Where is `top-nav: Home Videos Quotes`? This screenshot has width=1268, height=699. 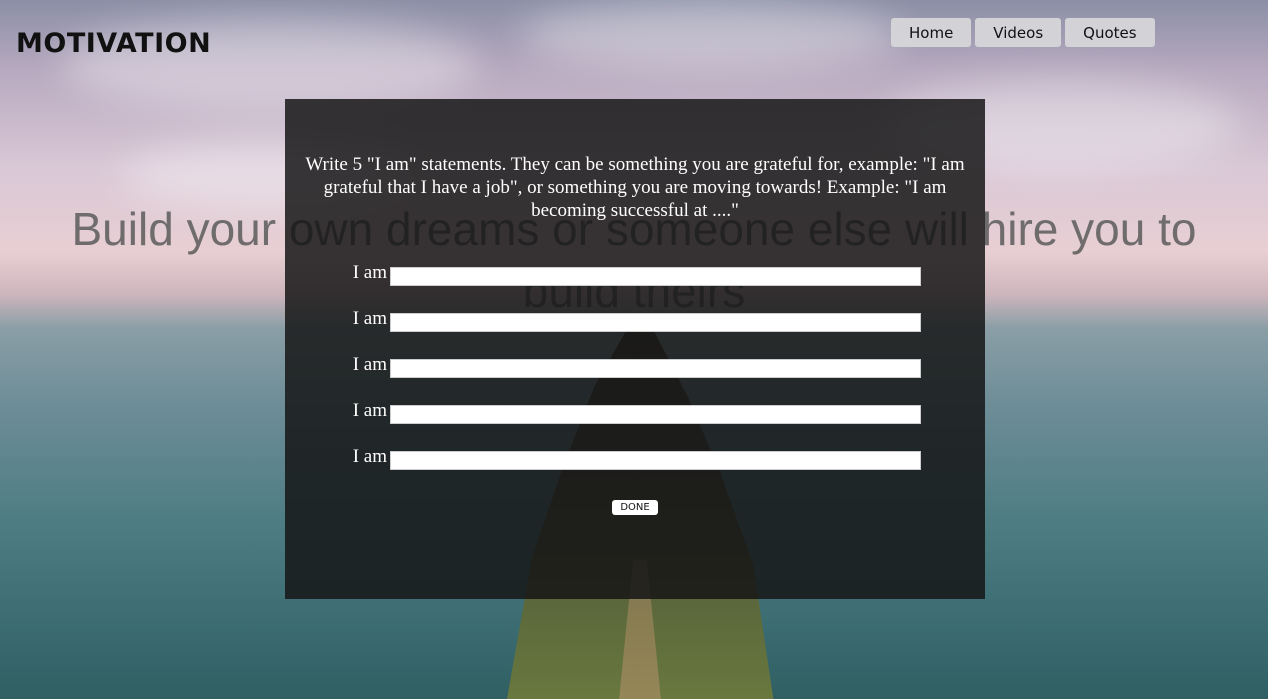
top-nav: Home Videos Quotes is located at coordinates (1023, 32).